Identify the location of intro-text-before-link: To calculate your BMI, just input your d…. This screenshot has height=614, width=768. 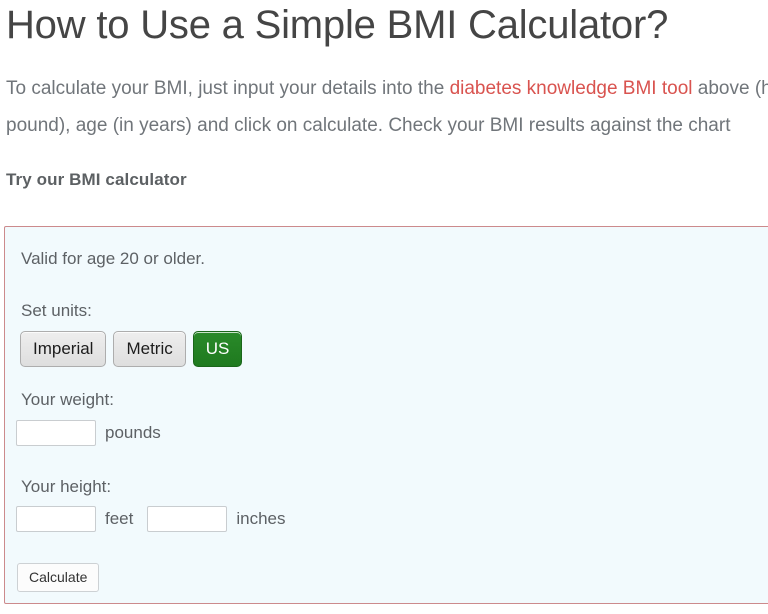
(228, 88).